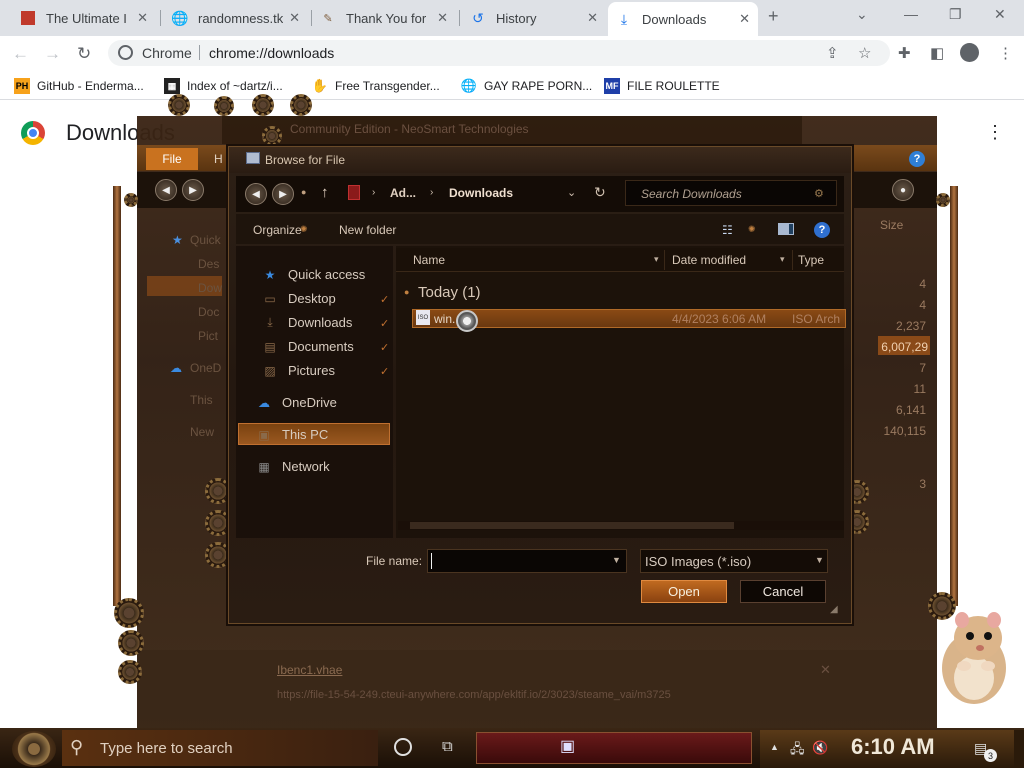 The height and width of the screenshot is (768, 1024). I want to click on group-header-today: Today (1), so click(449, 292).